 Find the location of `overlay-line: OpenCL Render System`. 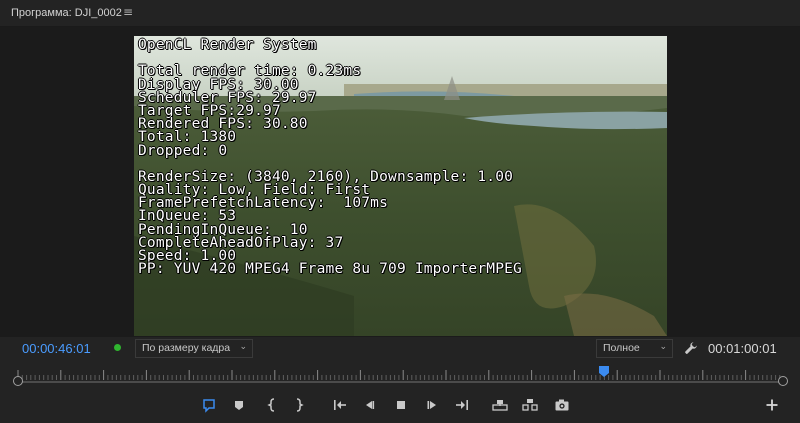

overlay-line: OpenCL Render System is located at coordinates (227, 45).